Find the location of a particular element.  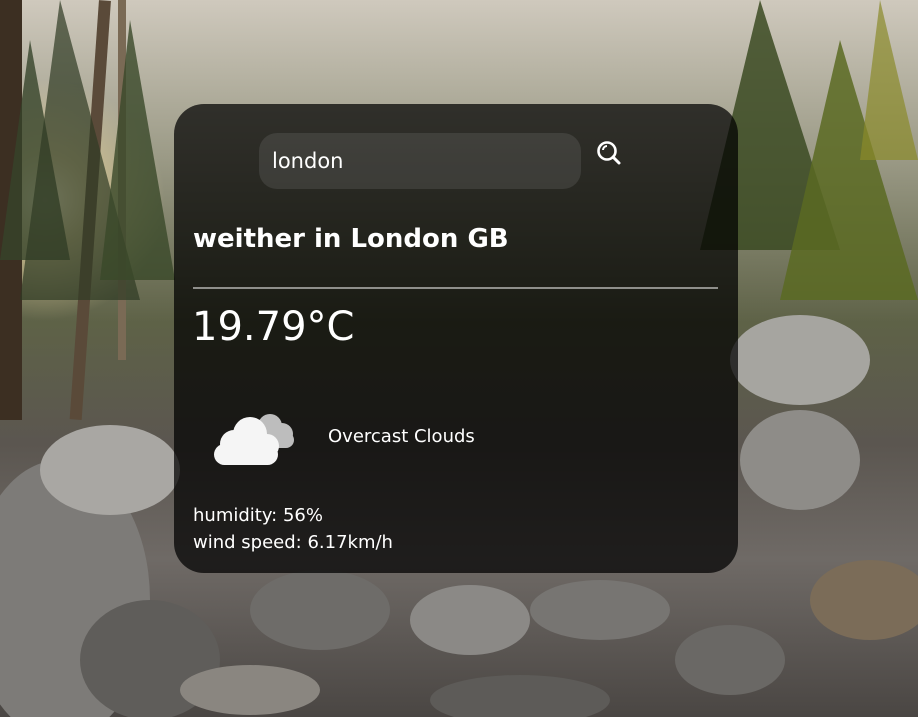

location-title: weither in London GB is located at coordinates (351, 239).